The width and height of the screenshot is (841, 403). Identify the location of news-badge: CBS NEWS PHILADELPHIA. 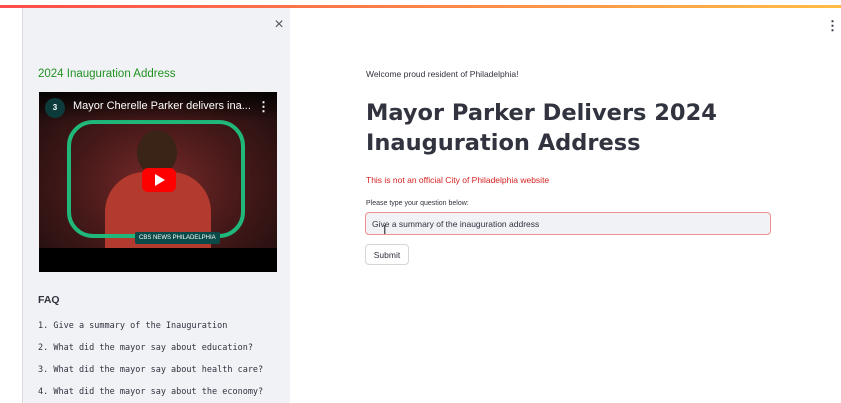
(177, 238).